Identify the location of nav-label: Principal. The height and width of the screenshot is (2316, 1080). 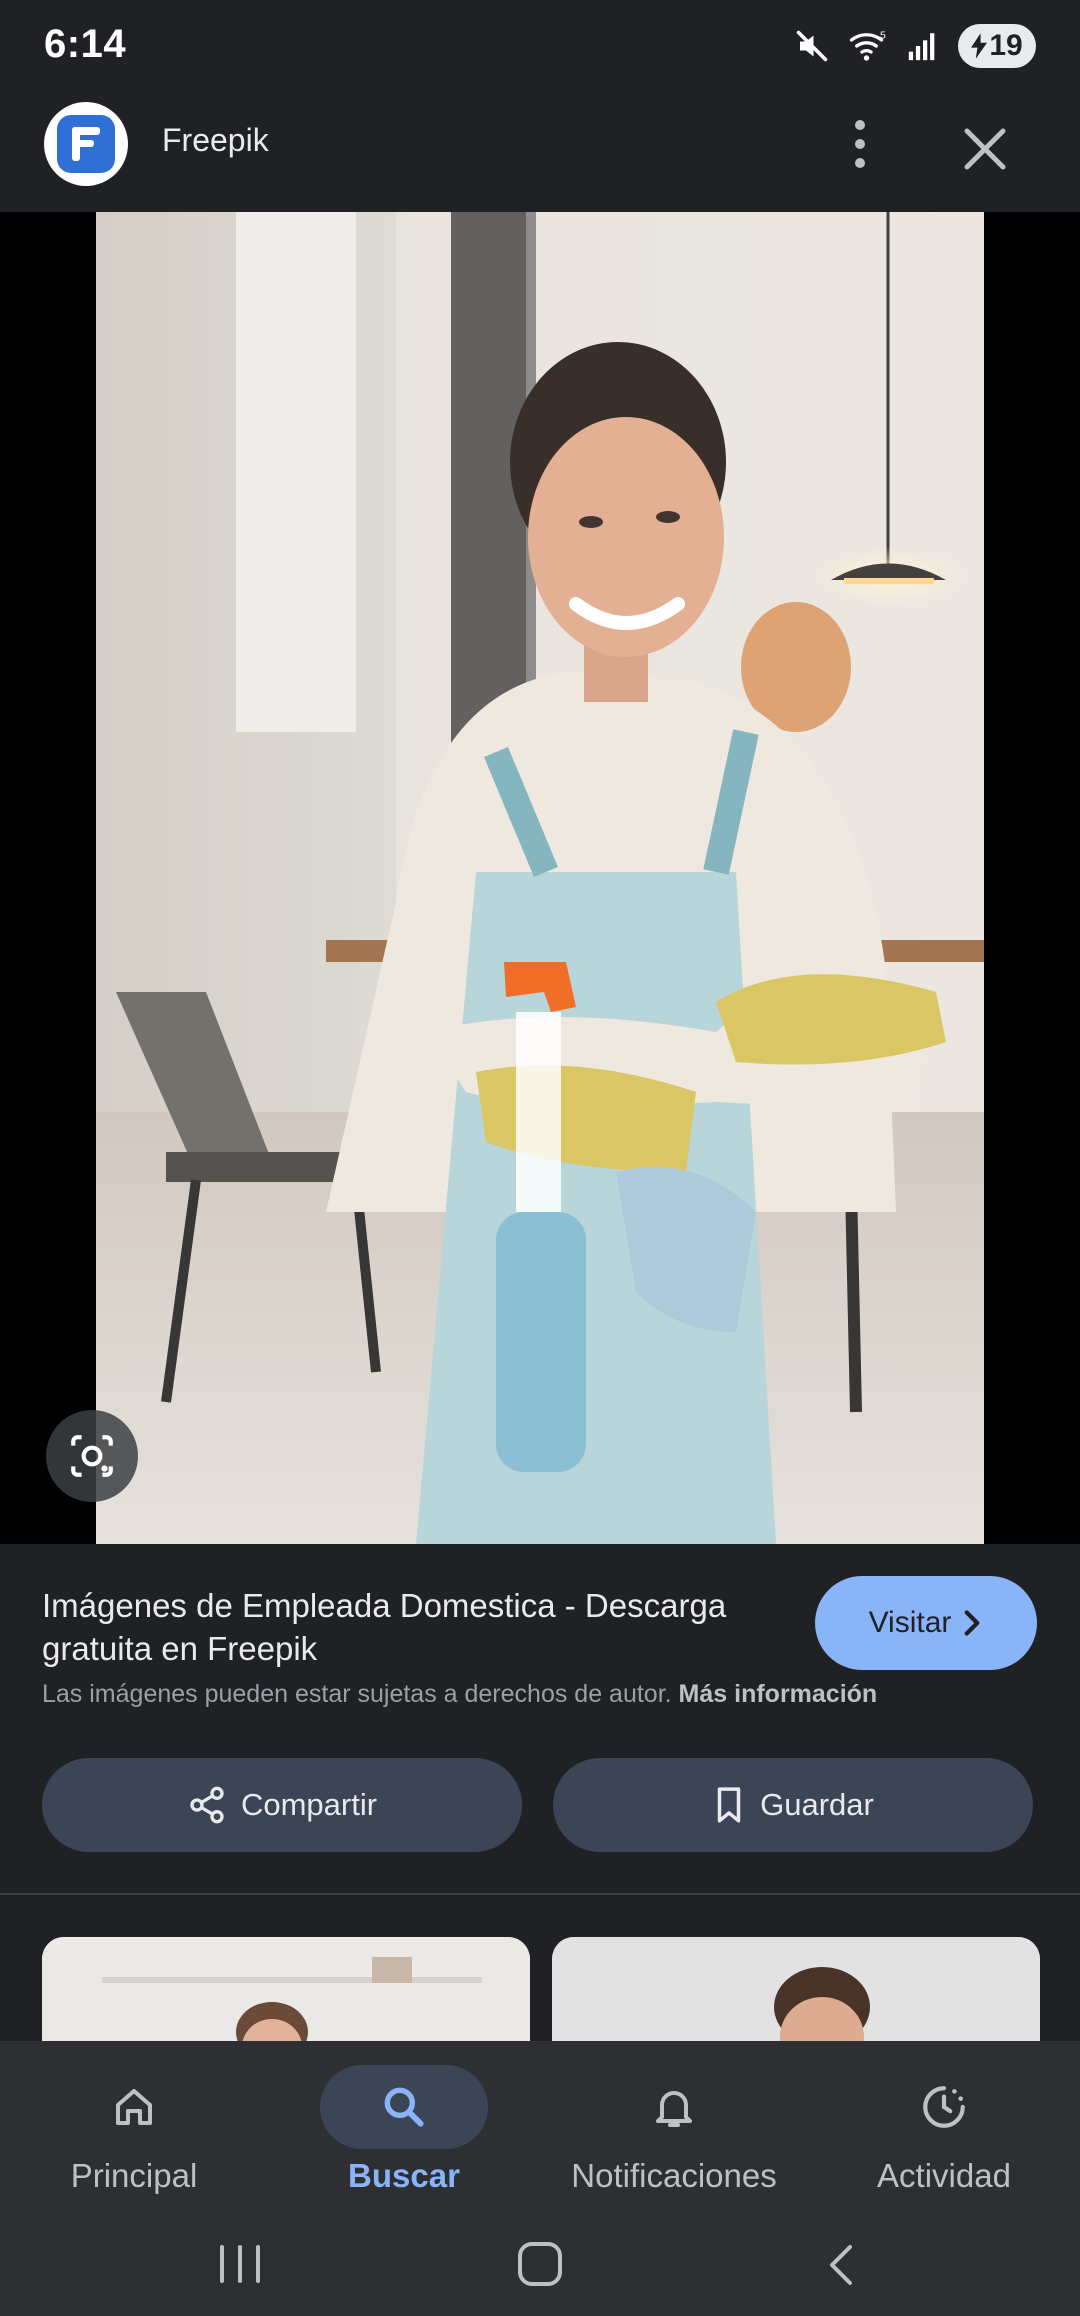
(134, 2175).